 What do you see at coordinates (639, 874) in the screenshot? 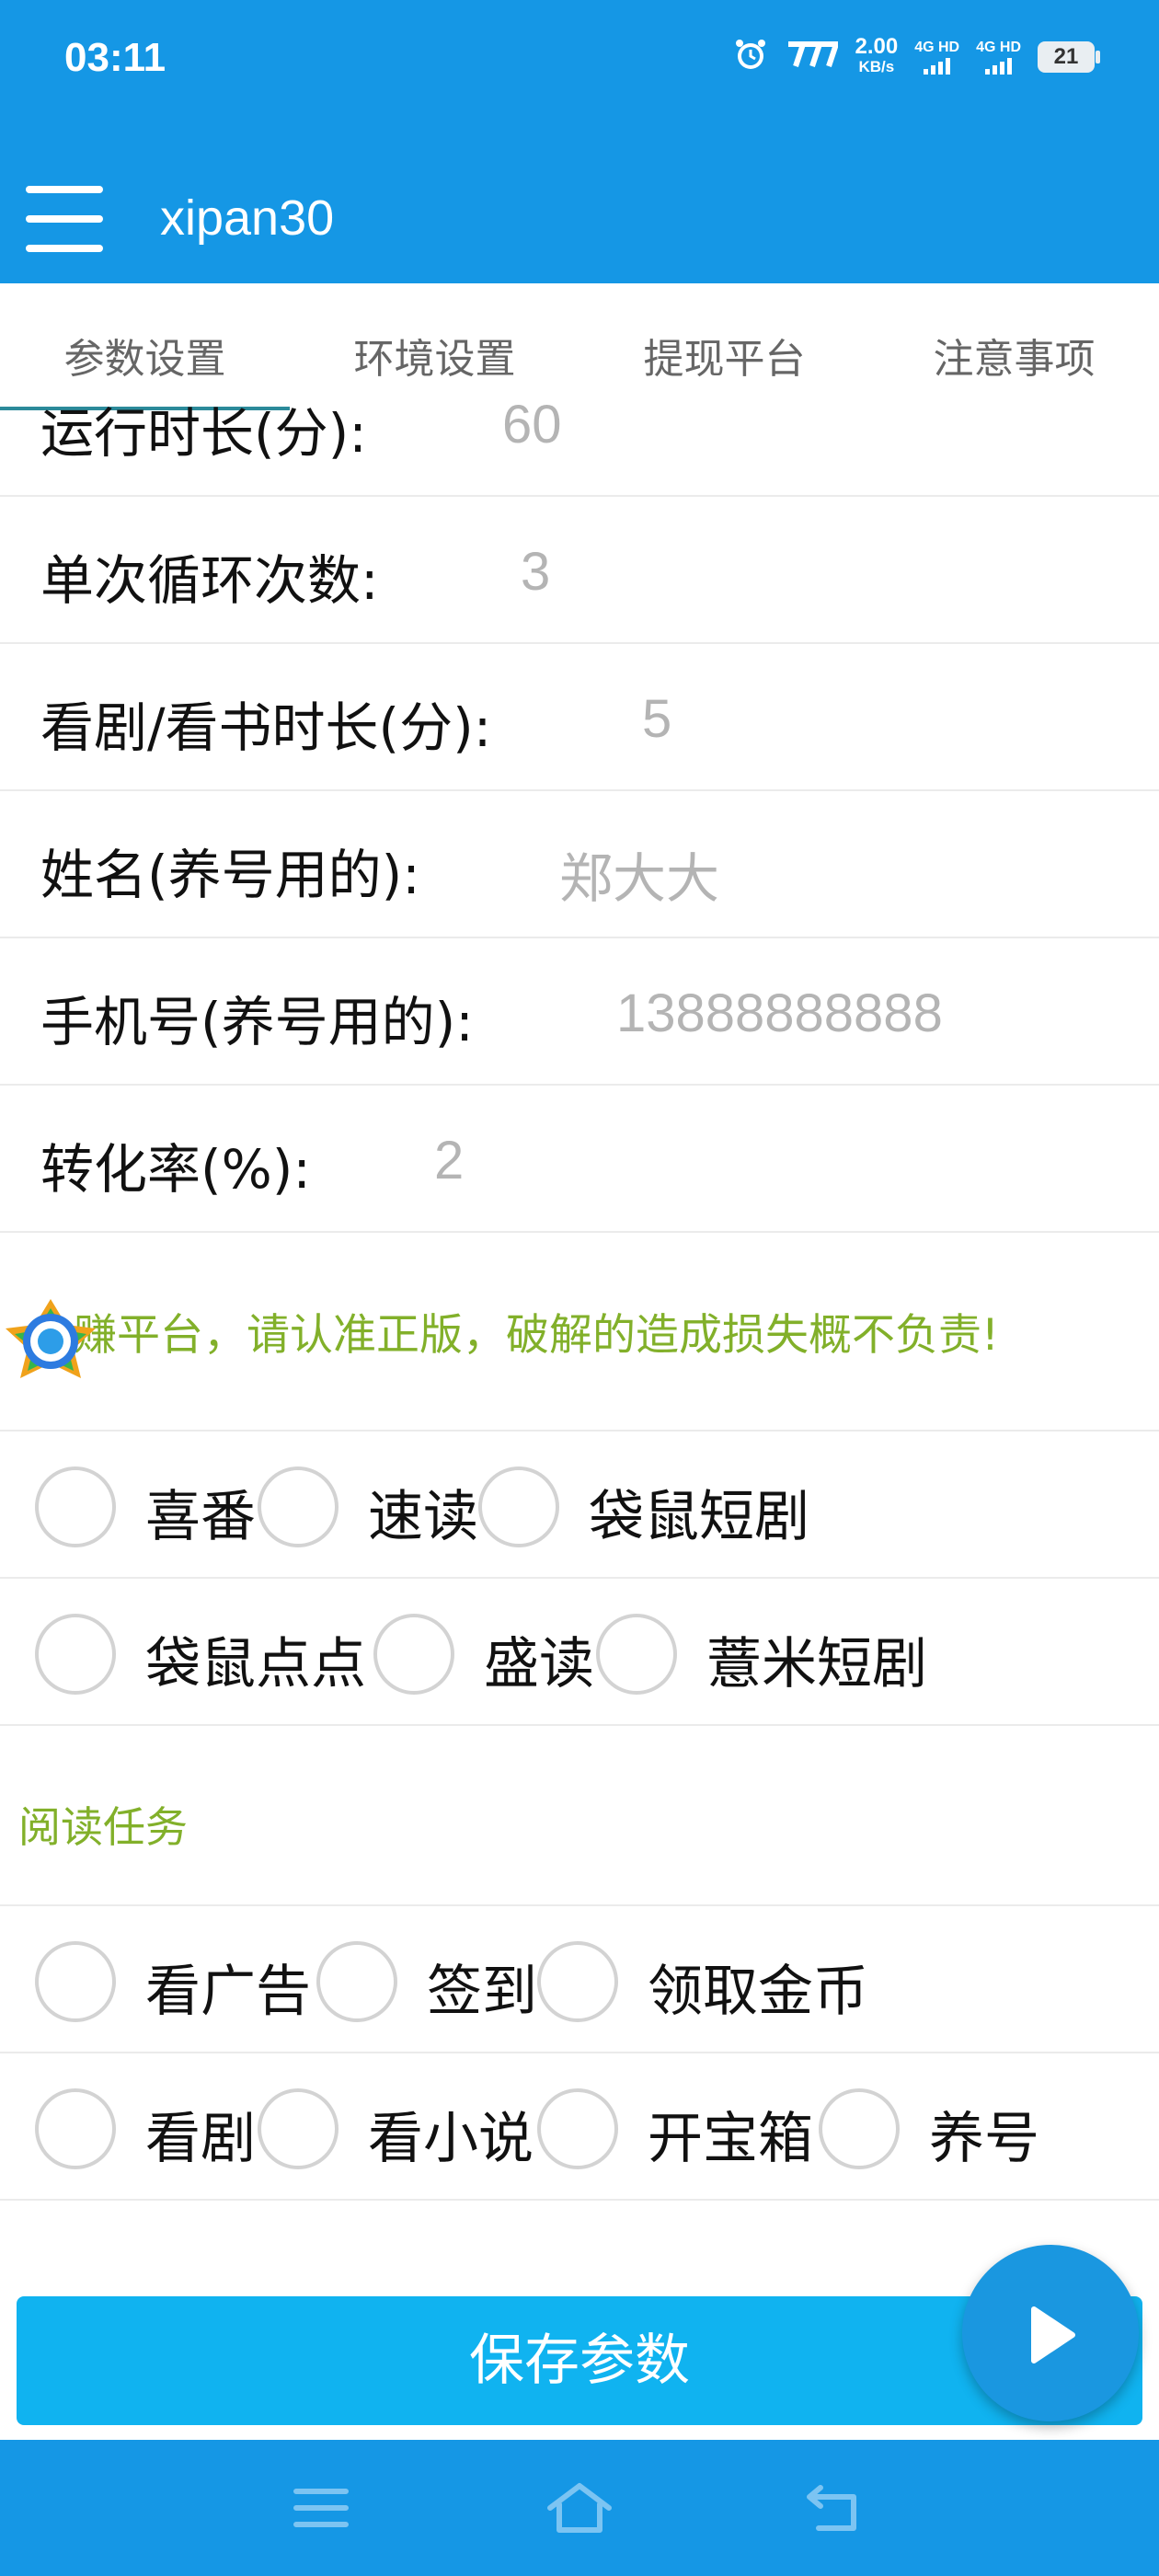
I see `name-input: 郑大大` at bounding box center [639, 874].